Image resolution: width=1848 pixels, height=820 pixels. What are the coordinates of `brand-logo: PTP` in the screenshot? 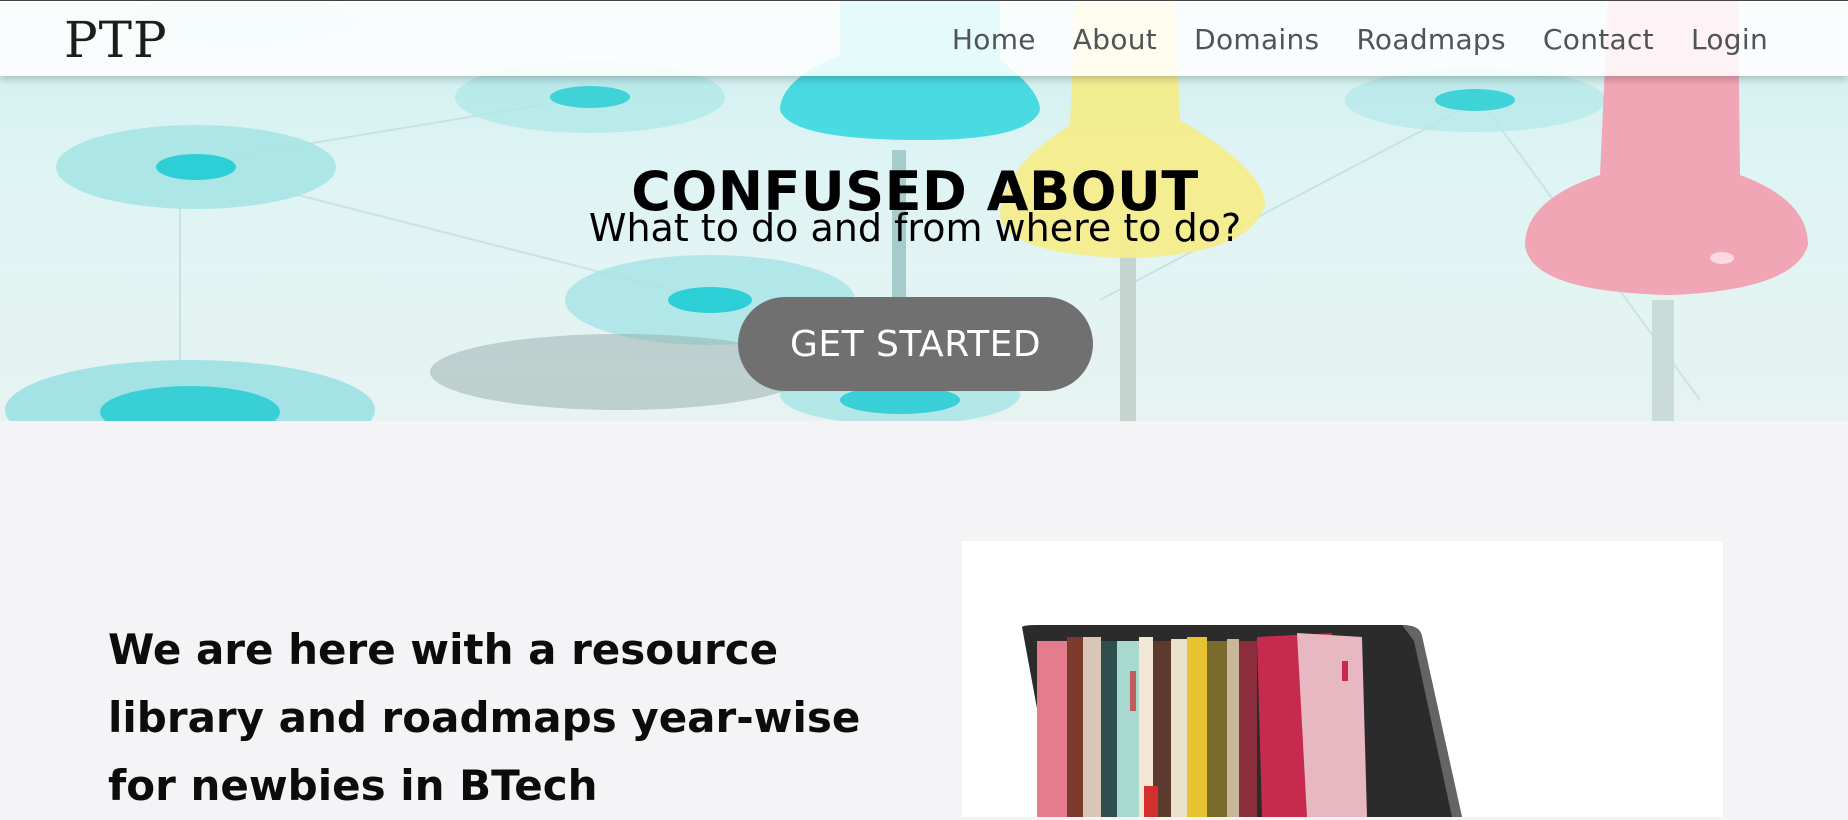 It's located at (116, 40).